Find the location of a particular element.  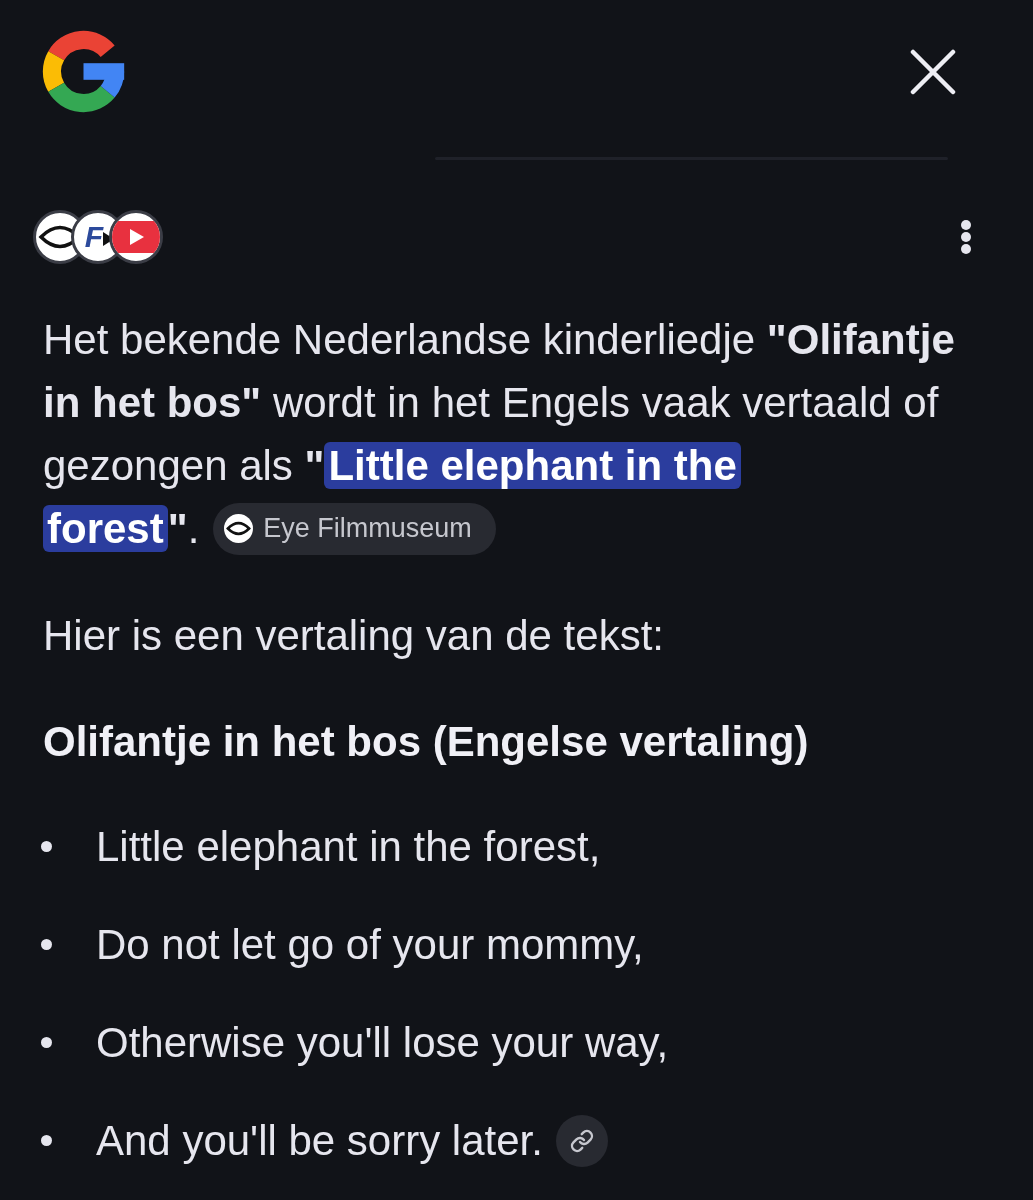

close-button is located at coordinates (933, 71).